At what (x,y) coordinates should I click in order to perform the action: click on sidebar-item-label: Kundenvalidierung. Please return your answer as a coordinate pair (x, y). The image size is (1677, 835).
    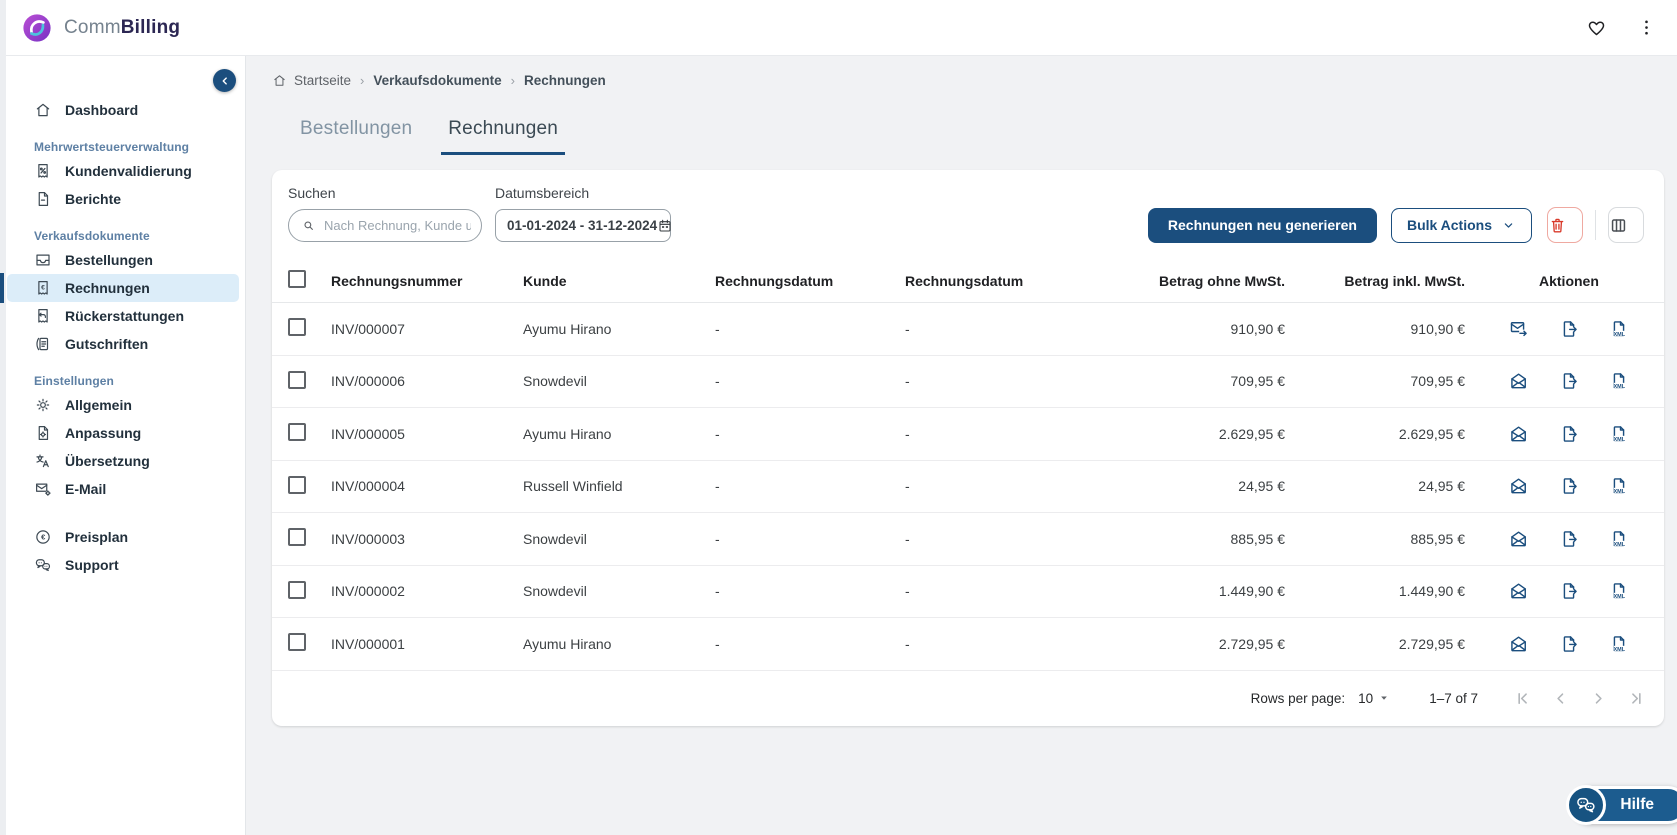
    Looking at the image, I should click on (128, 171).